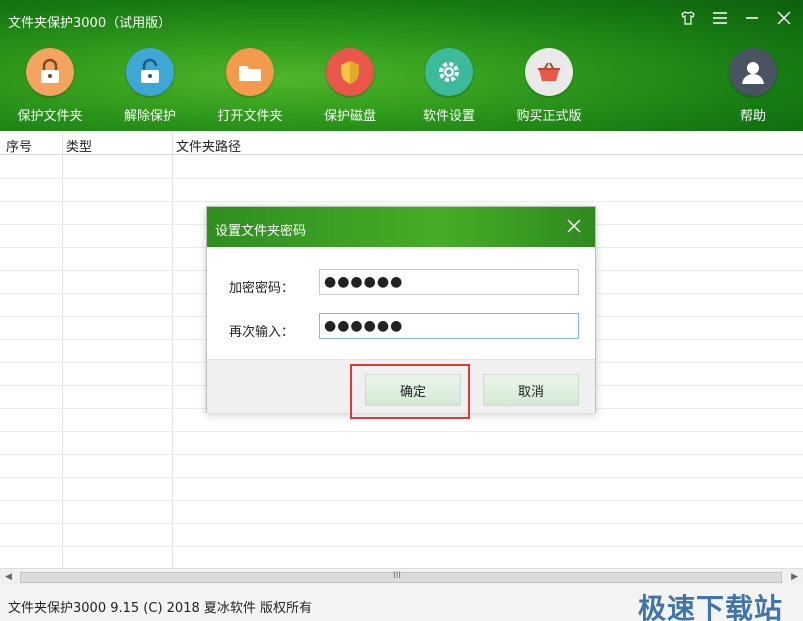  What do you see at coordinates (549, 72) in the screenshot?
I see `basket-icon` at bounding box center [549, 72].